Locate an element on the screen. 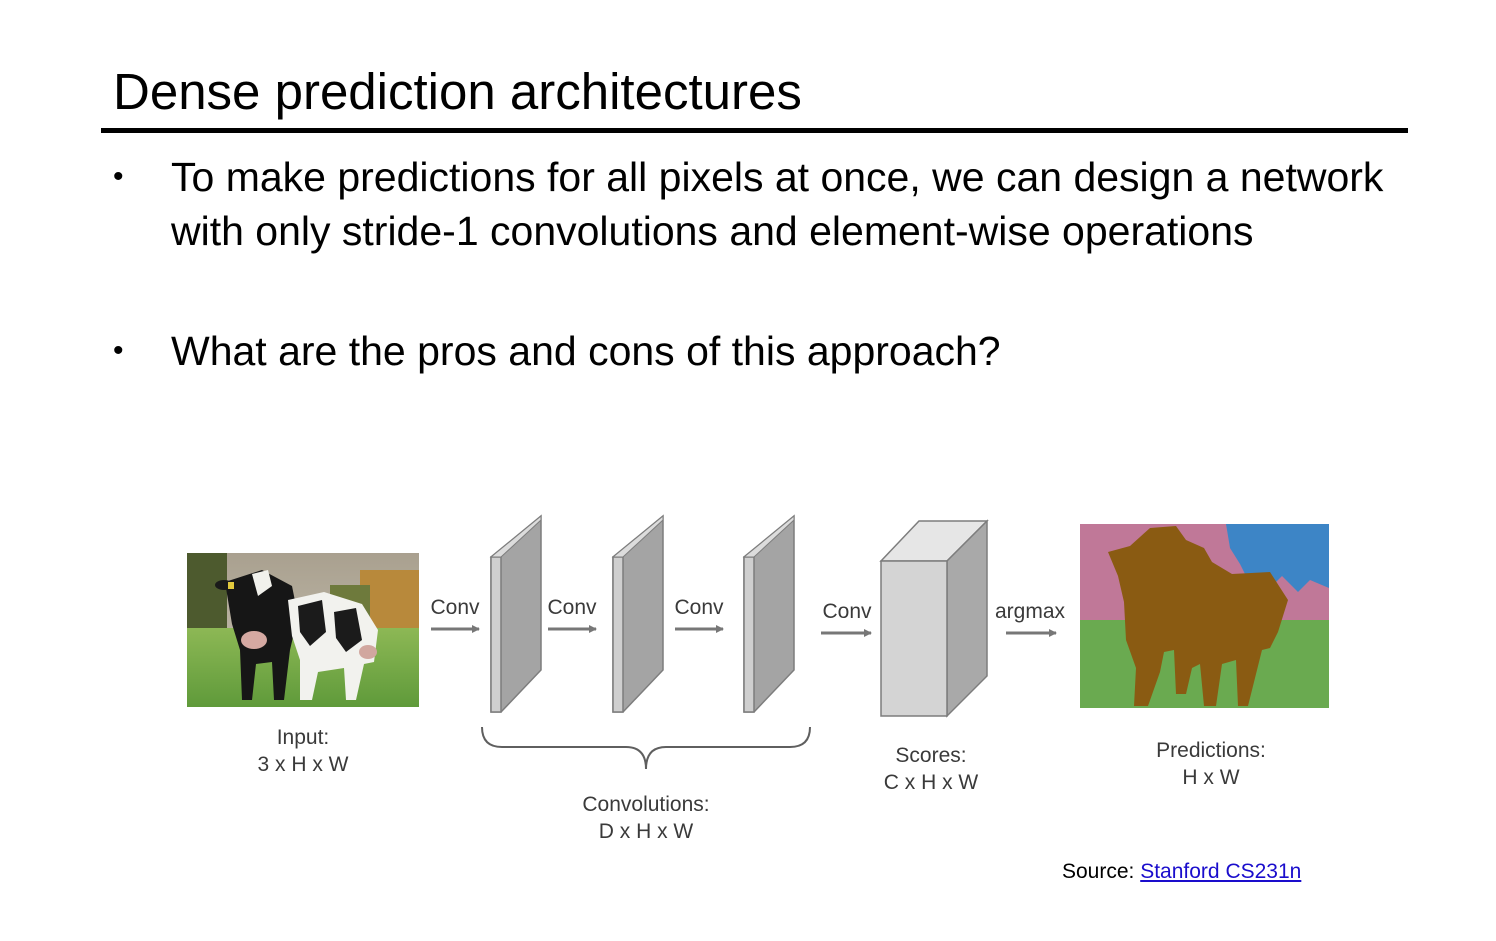 Image resolution: width=1496 pixels, height=941 pixels. input-image is located at coordinates (303, 630).